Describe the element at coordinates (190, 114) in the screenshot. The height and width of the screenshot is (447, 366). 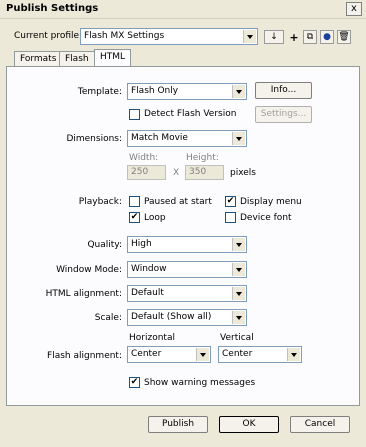
I see `detect-flash-label: Detect Flash Version` at that location.